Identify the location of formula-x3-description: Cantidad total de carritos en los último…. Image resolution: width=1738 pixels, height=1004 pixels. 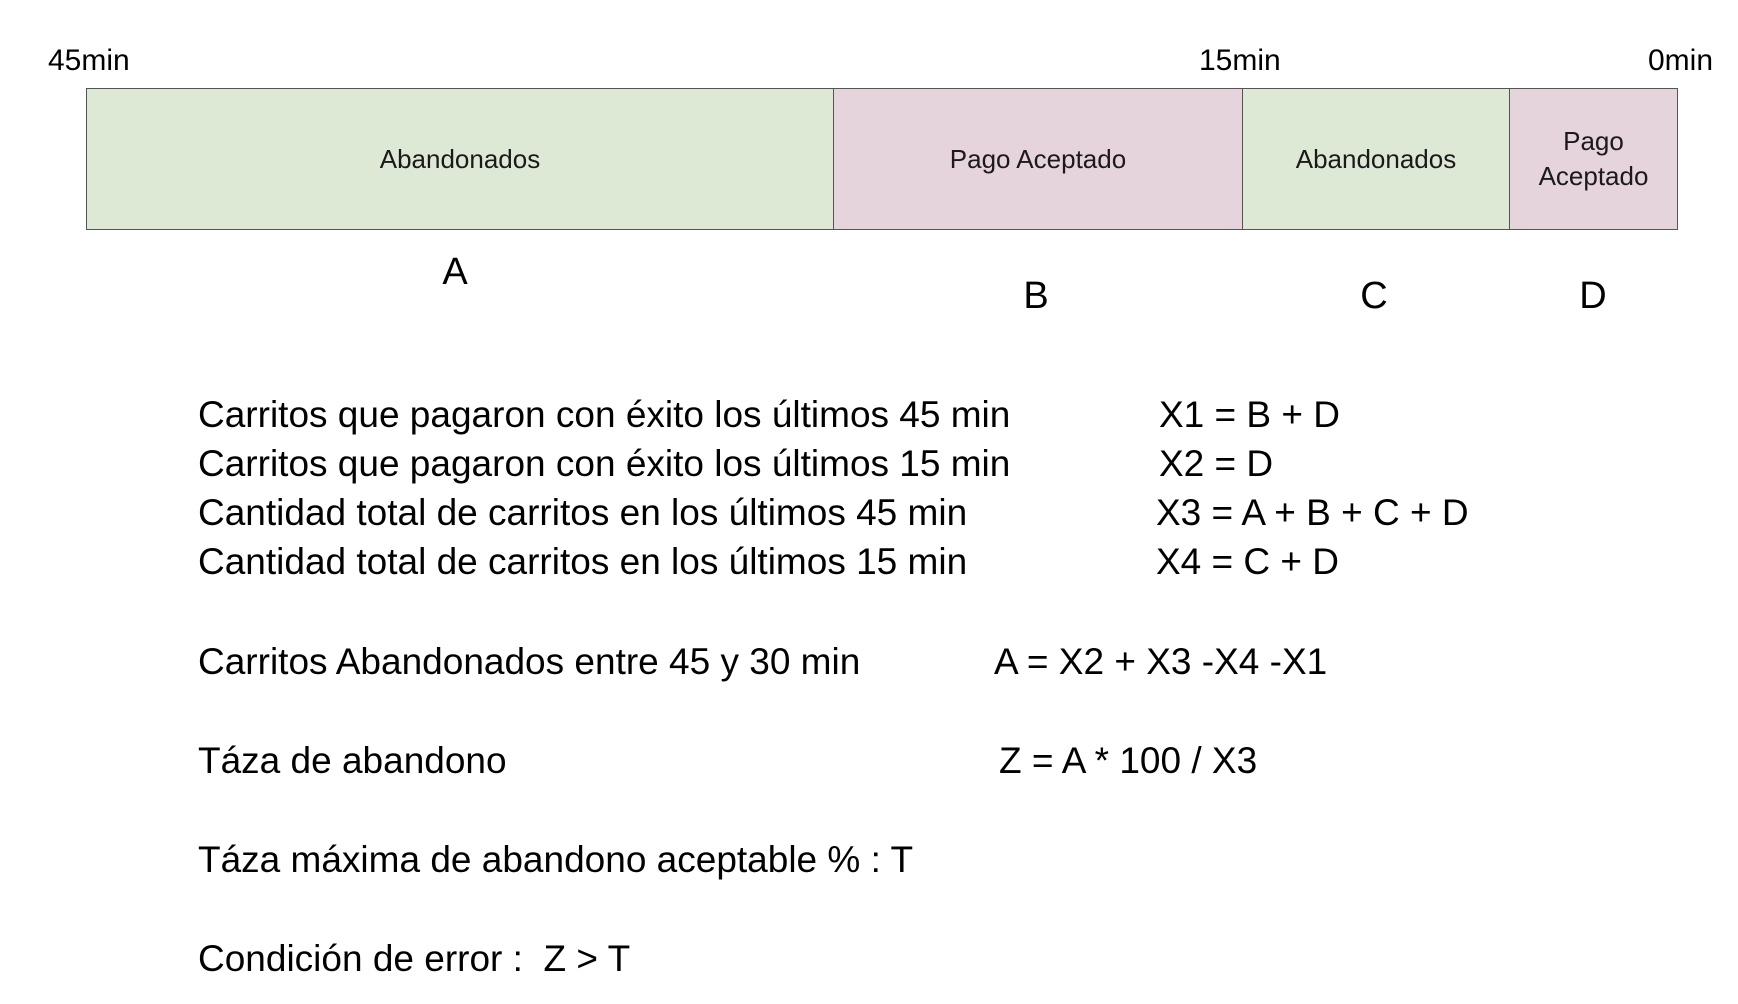
(583, 512).